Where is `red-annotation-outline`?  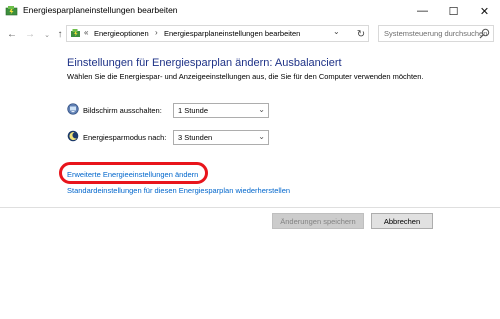
red-annotation-outline is located at coordinates (133, 173).